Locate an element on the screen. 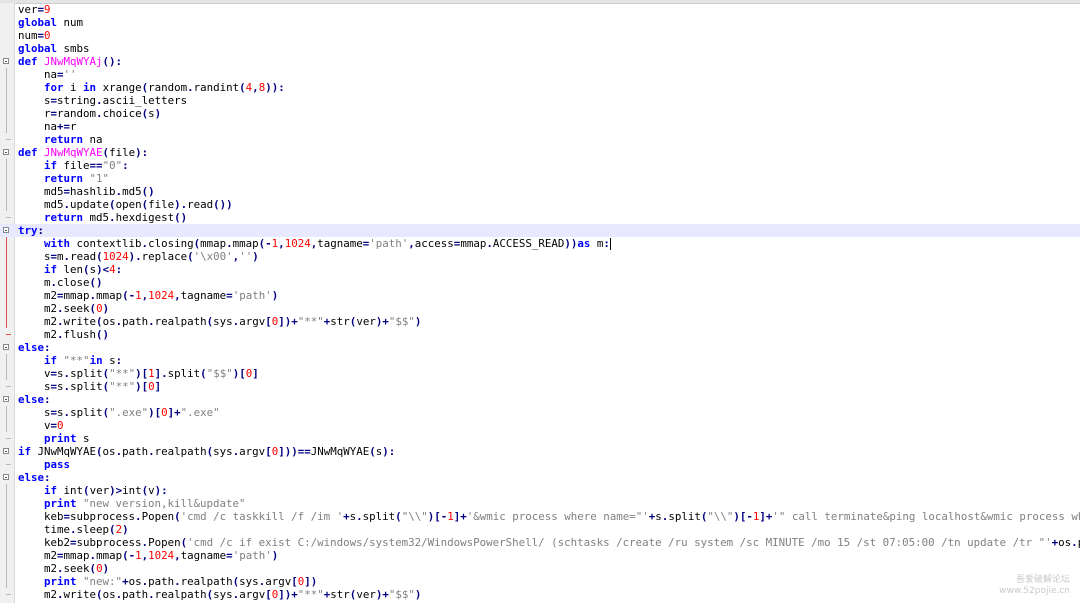 The width and height of the screenshot is (1080, 603). code-line: m2.flush() is located at coordinates (540, 334).